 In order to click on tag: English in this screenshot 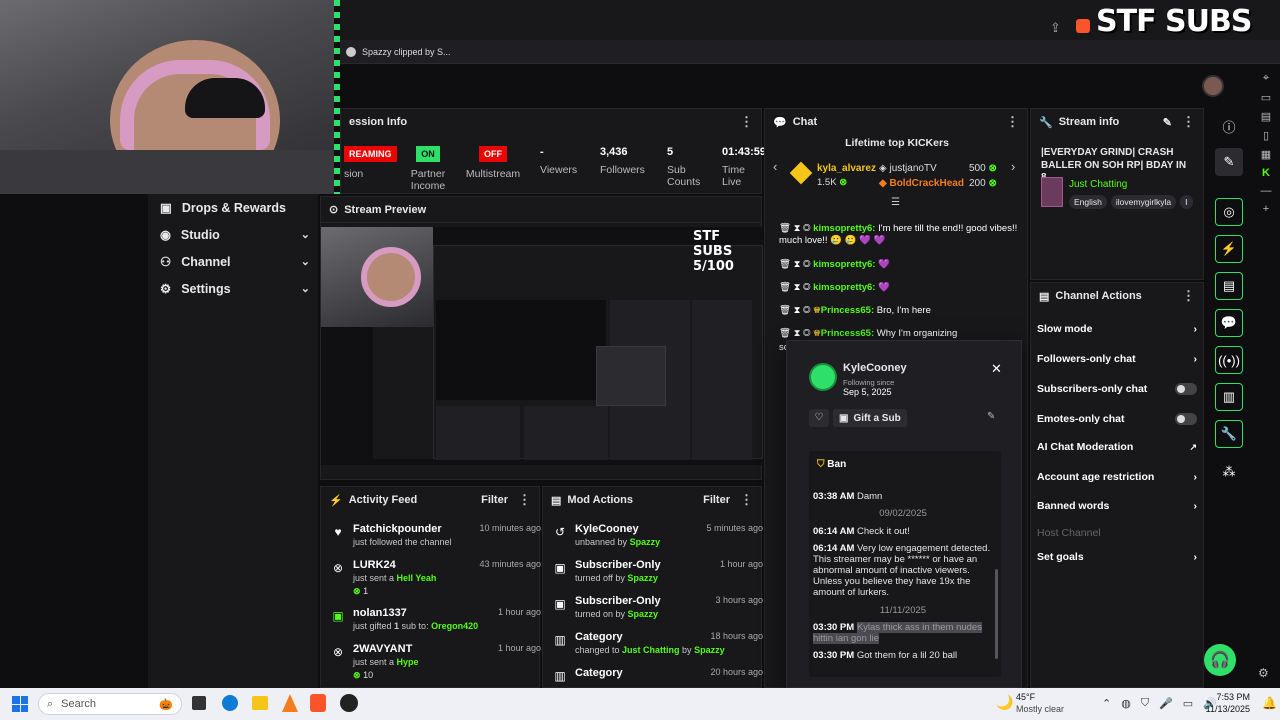, I will do `click(1088, 202)`.